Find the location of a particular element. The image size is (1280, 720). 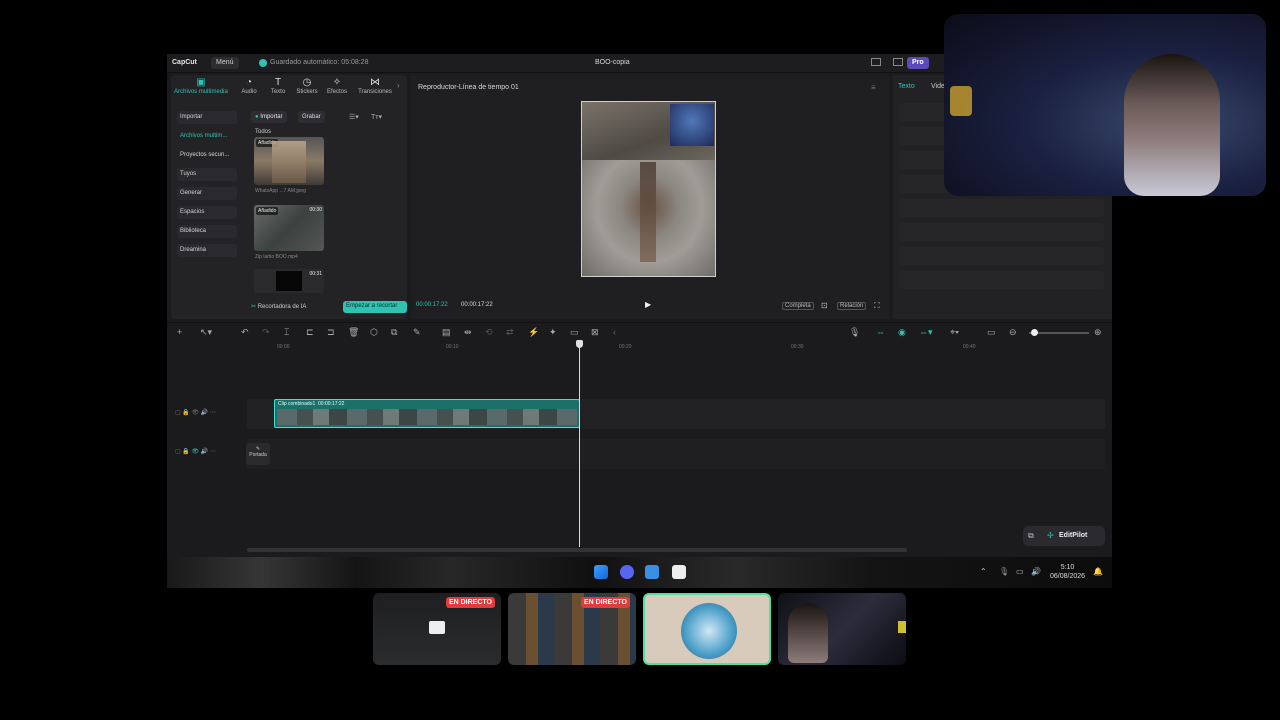

split-icon: ⌶ is located at coordinates (286, 332).